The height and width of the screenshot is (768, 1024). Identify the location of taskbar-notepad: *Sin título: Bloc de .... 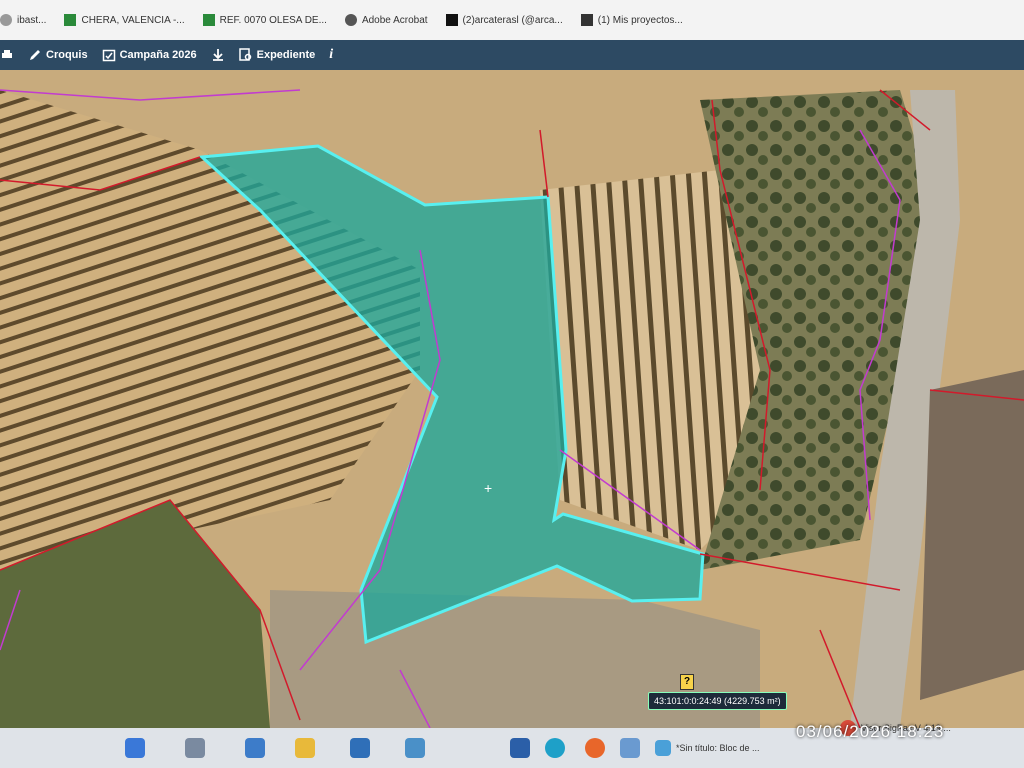
(707, 748).